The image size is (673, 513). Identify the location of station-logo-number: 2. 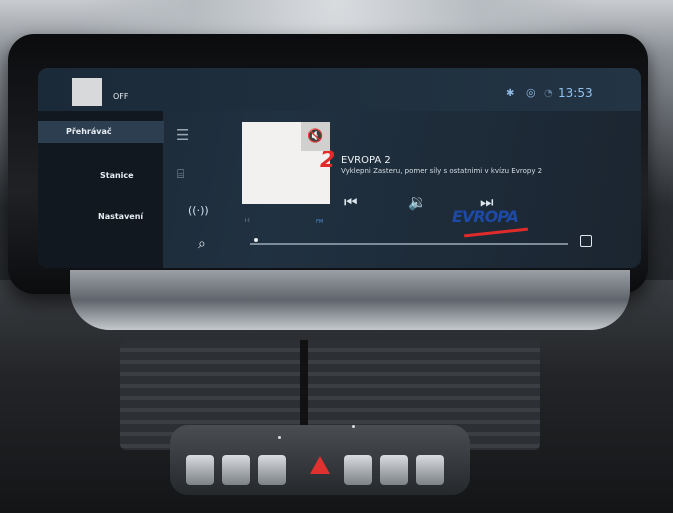
(328, 160).